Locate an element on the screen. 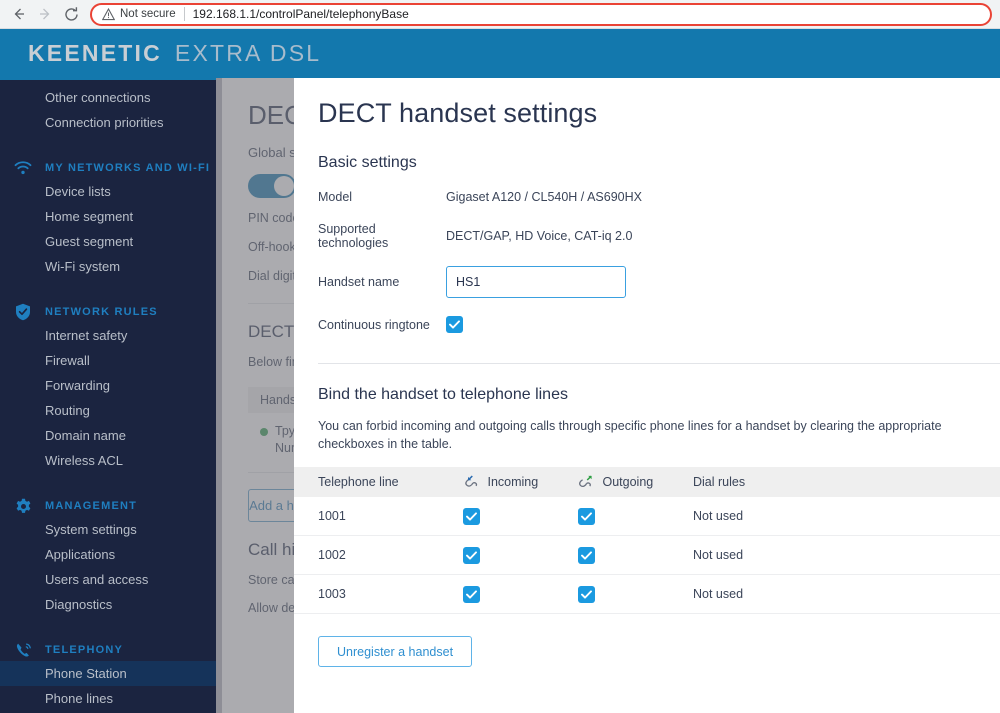 The width and height of the screenshot is (1000, 713). table-row: 1001 Not used is located at coordinates (647, 516).